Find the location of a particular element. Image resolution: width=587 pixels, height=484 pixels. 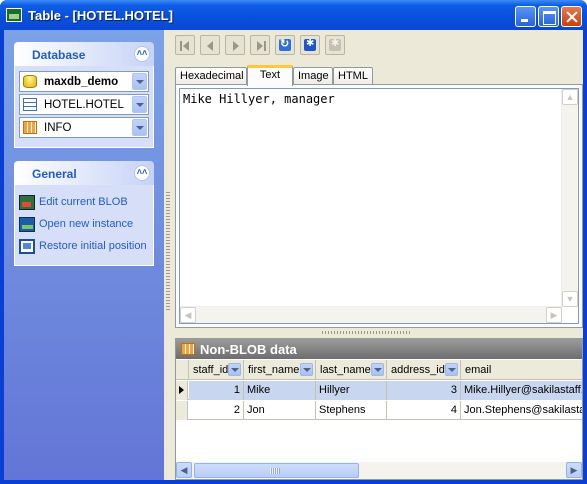

editor-horizontal-scrollbar: ◀ ▶ is located at coordinates (371, 314).